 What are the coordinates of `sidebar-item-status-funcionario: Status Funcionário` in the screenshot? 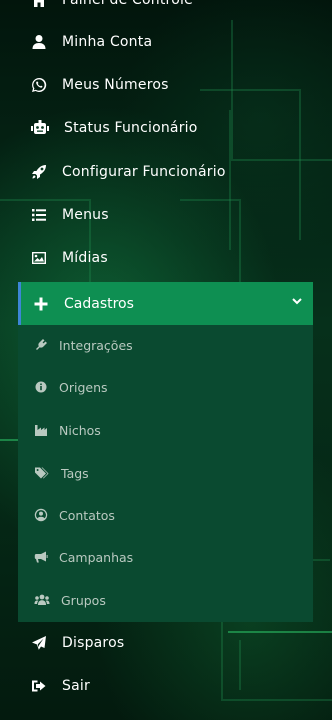 It's located at (165, 128).